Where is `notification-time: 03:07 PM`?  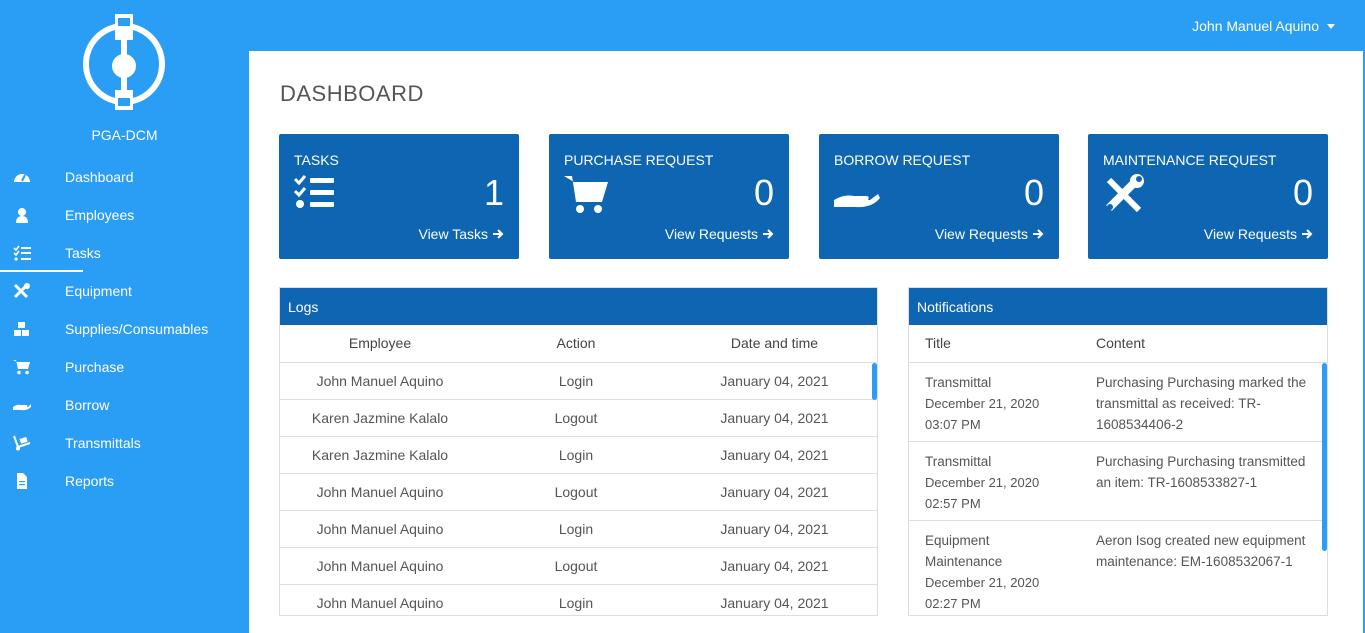 notification-time: 03:07 PM is located at coordinates (953, 424).